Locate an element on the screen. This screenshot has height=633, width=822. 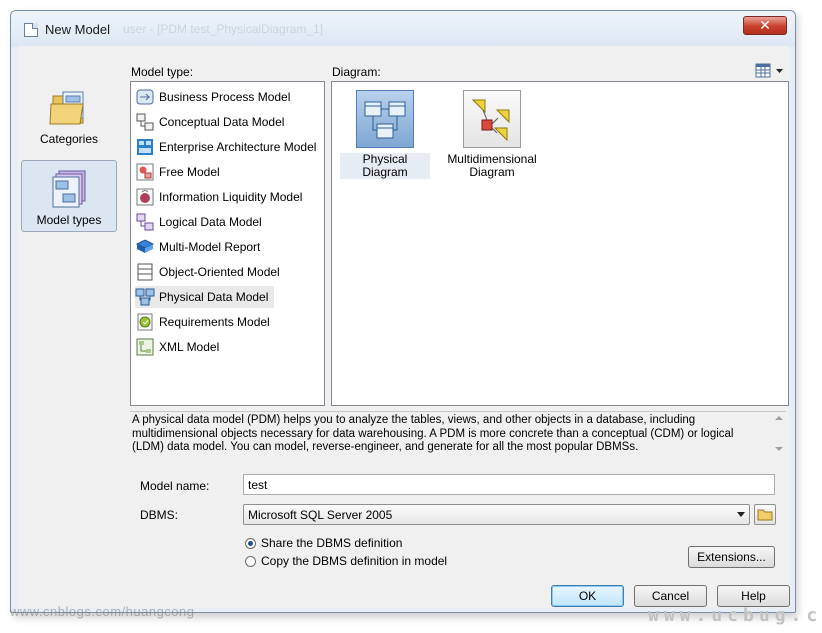
diagram-label: Diagram: is located at coordinates (356, 72).